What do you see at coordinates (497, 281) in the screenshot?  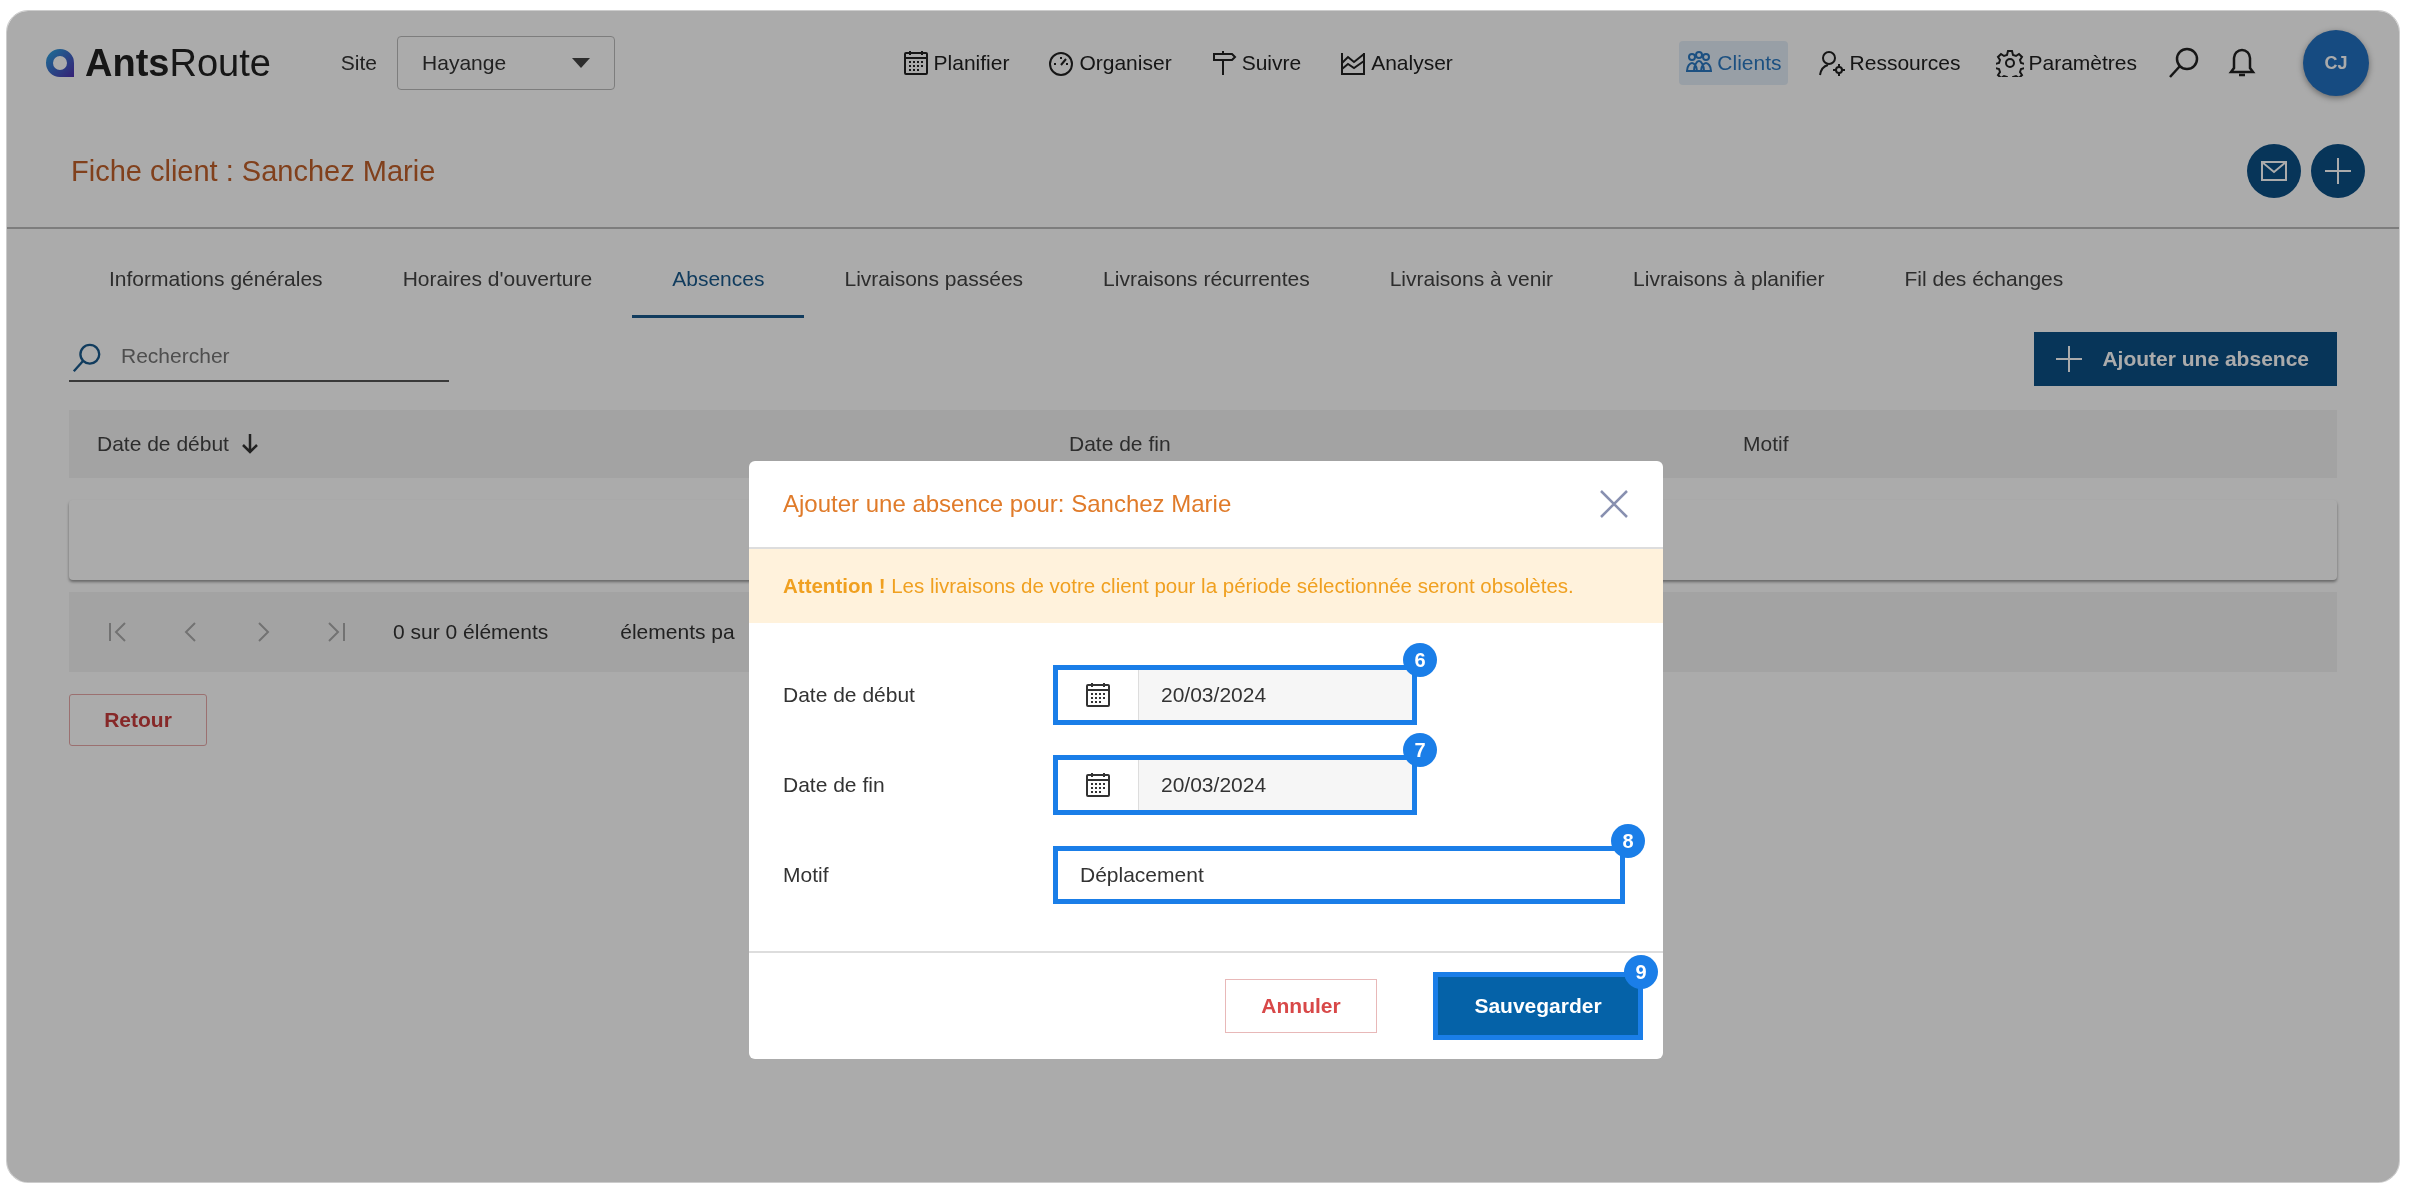 I see `tab: Horaires d'ouverture` at bounding box center [497, 281].